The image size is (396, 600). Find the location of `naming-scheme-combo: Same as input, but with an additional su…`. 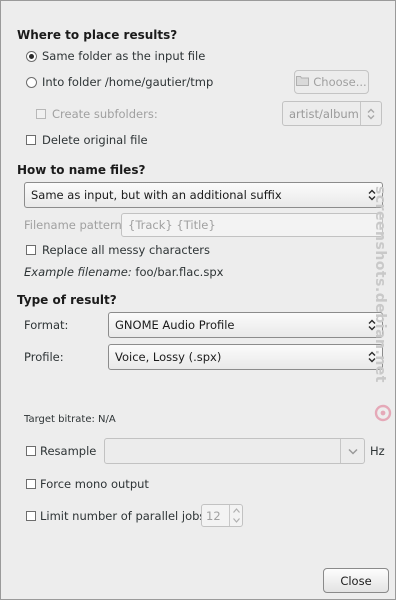

naming-scheme-combo: Same as input, but with an additional su… is located at coordinates (203, 195).